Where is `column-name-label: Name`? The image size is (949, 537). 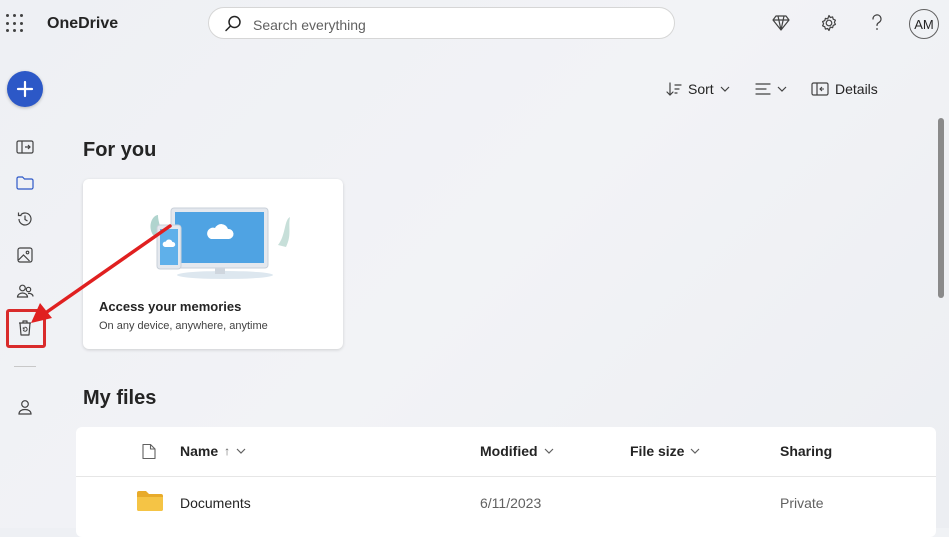
column-name-label: Name is located at coordinates (199, 451).